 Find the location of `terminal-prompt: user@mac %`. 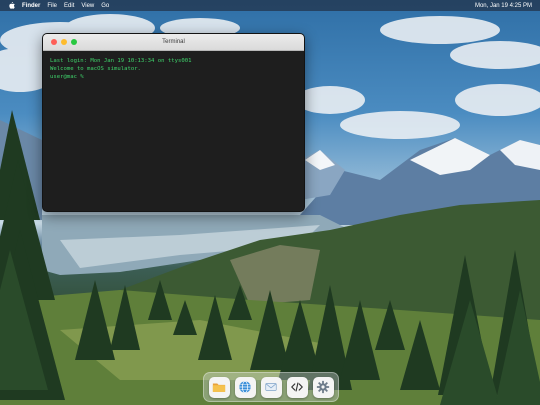

terminal-prompt: user@mac % is located at coordinates (68, 77).